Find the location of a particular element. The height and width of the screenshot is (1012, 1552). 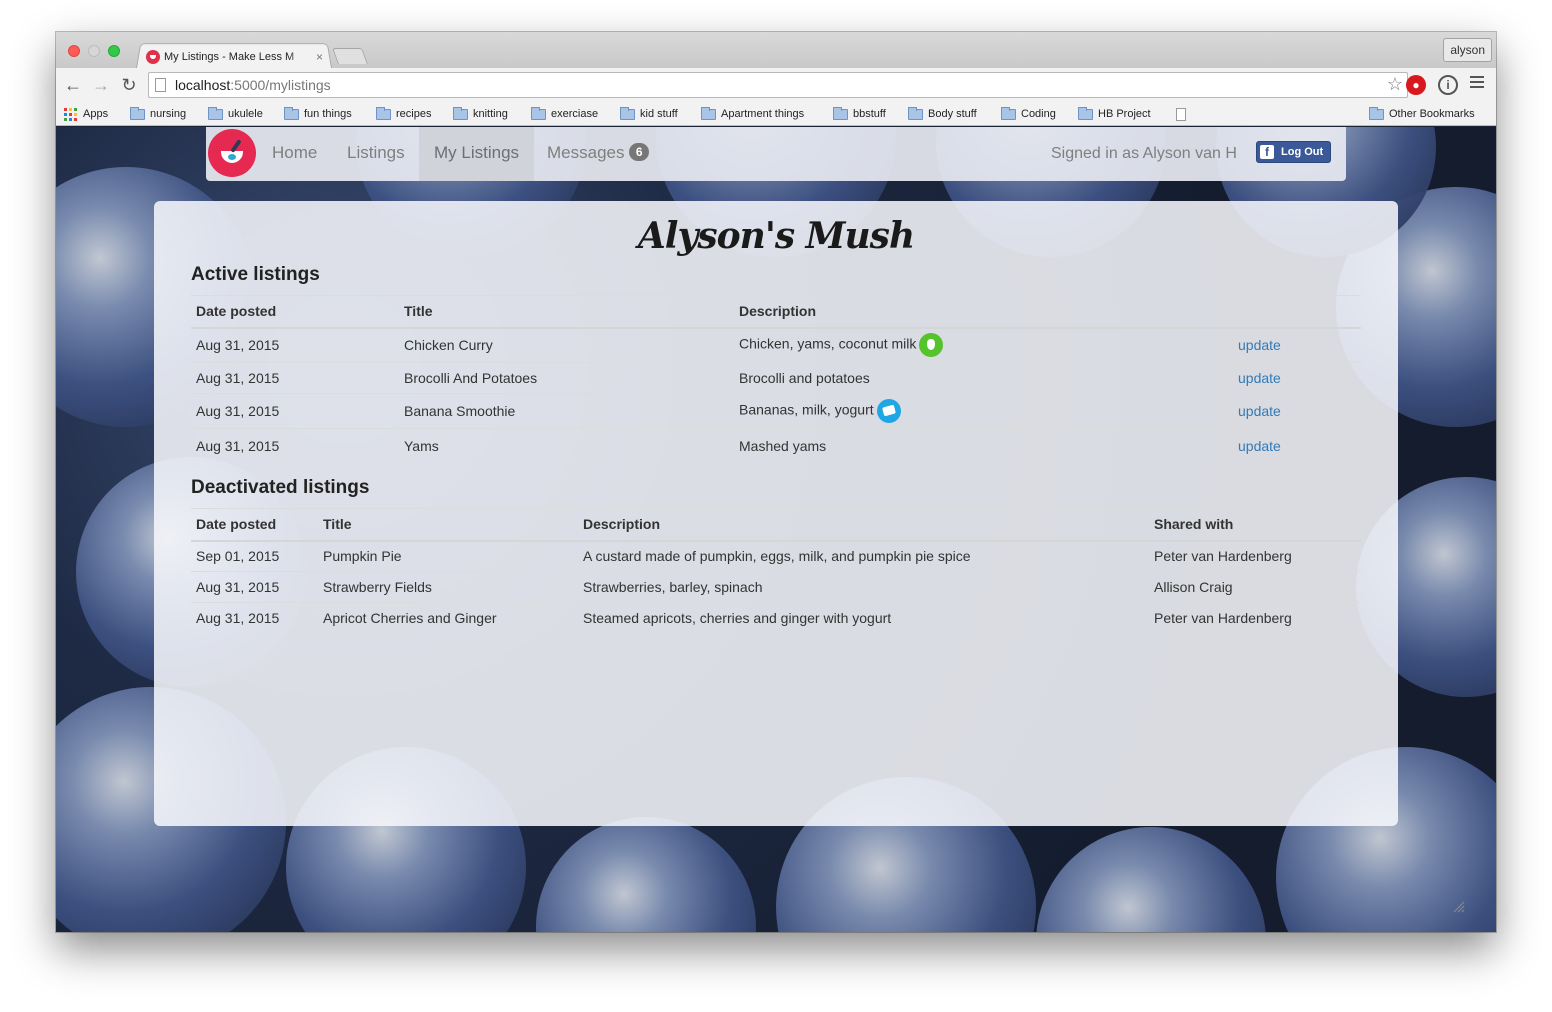

dairy-tag-icon is located at coordinates (888, 411).